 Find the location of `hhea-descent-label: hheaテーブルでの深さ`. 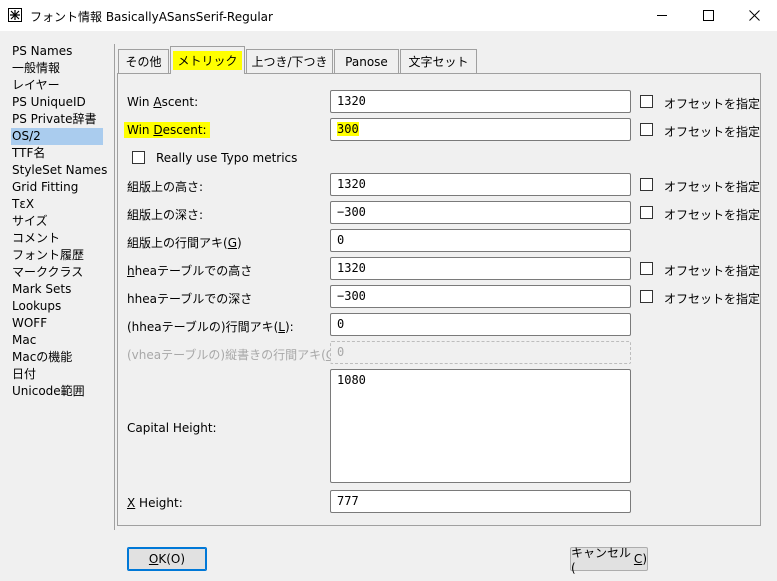

hhea-descent-label: hheaテーブルでの深さ is located at coordinates (190, 299).